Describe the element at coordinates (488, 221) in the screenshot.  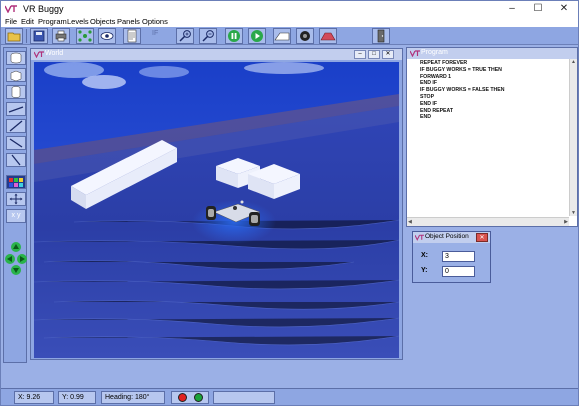
I see `program-horizontal-scrollbar: ◀ ▶` at that location.